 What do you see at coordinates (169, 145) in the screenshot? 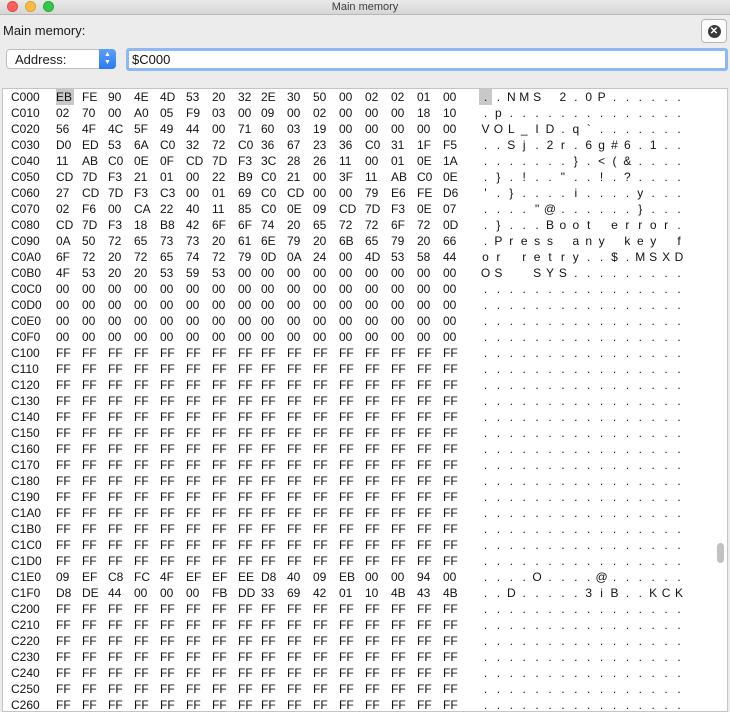
I see `hex-byte: C0` at bounding box center [169, 145].